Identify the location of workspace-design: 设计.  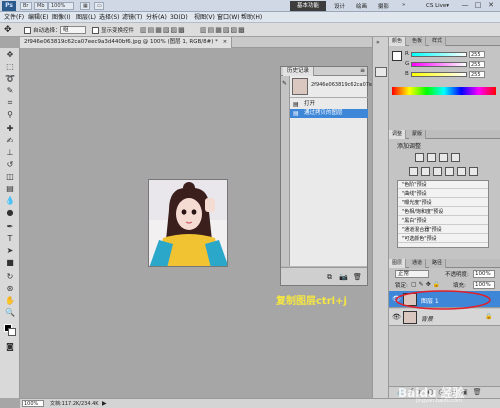
(339, 6).